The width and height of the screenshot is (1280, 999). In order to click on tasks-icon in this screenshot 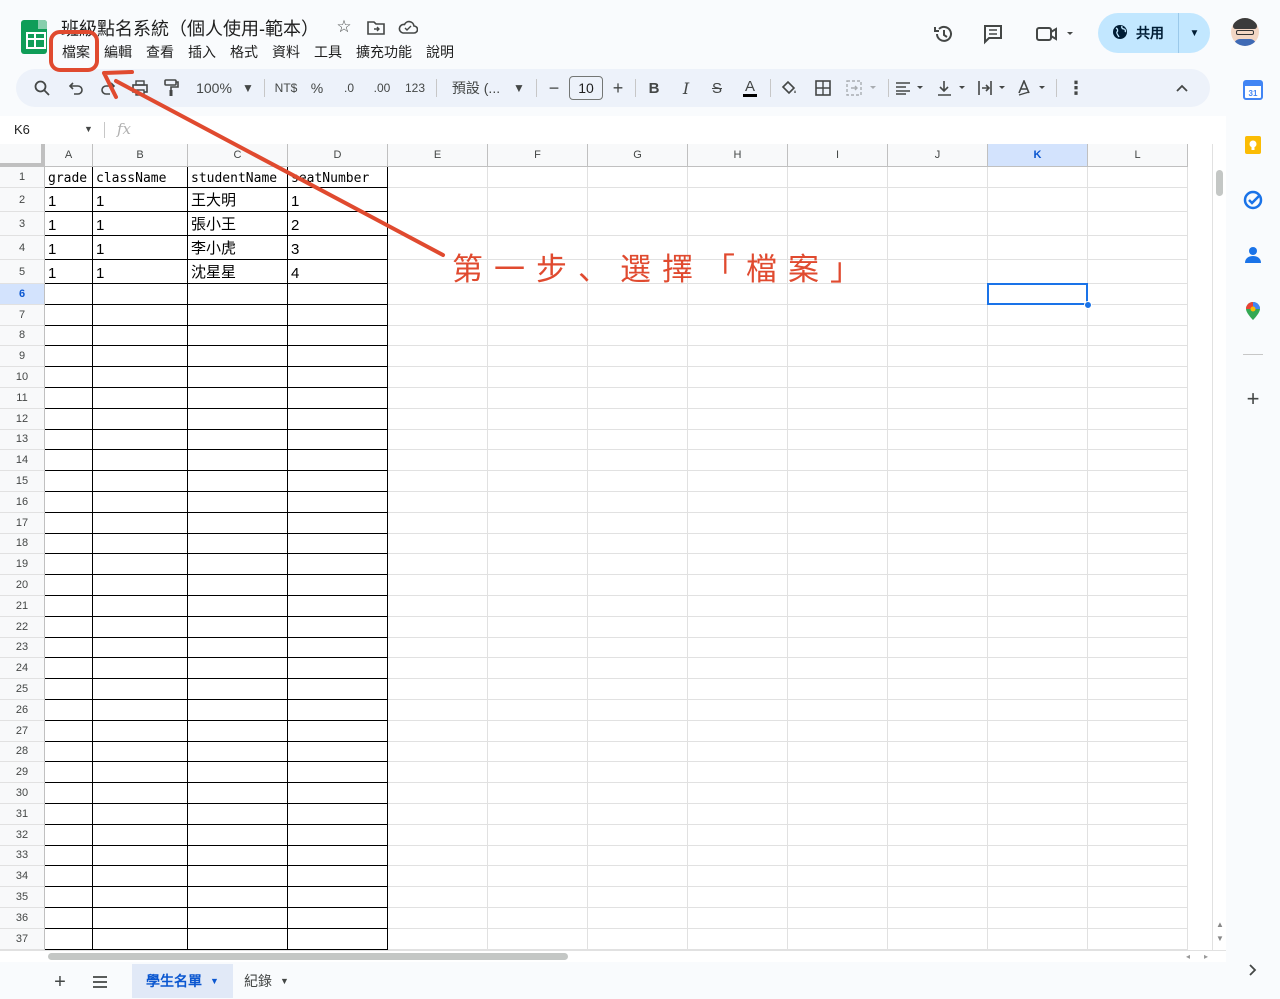, I will do `click(1253, 200)`.